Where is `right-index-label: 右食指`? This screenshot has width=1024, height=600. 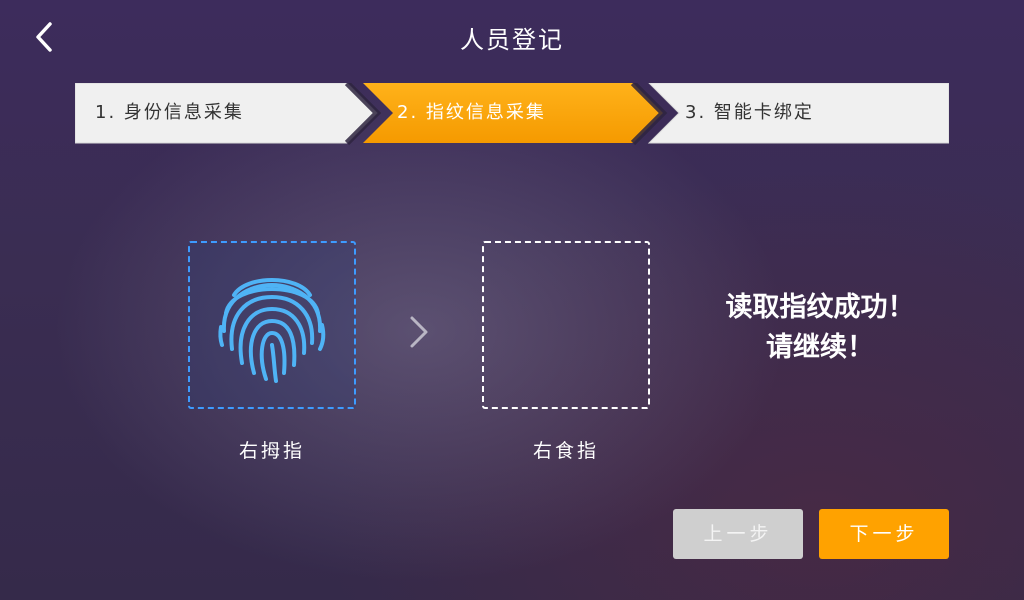
right-index-label: 右食指 is located at coordinates (565, 451).